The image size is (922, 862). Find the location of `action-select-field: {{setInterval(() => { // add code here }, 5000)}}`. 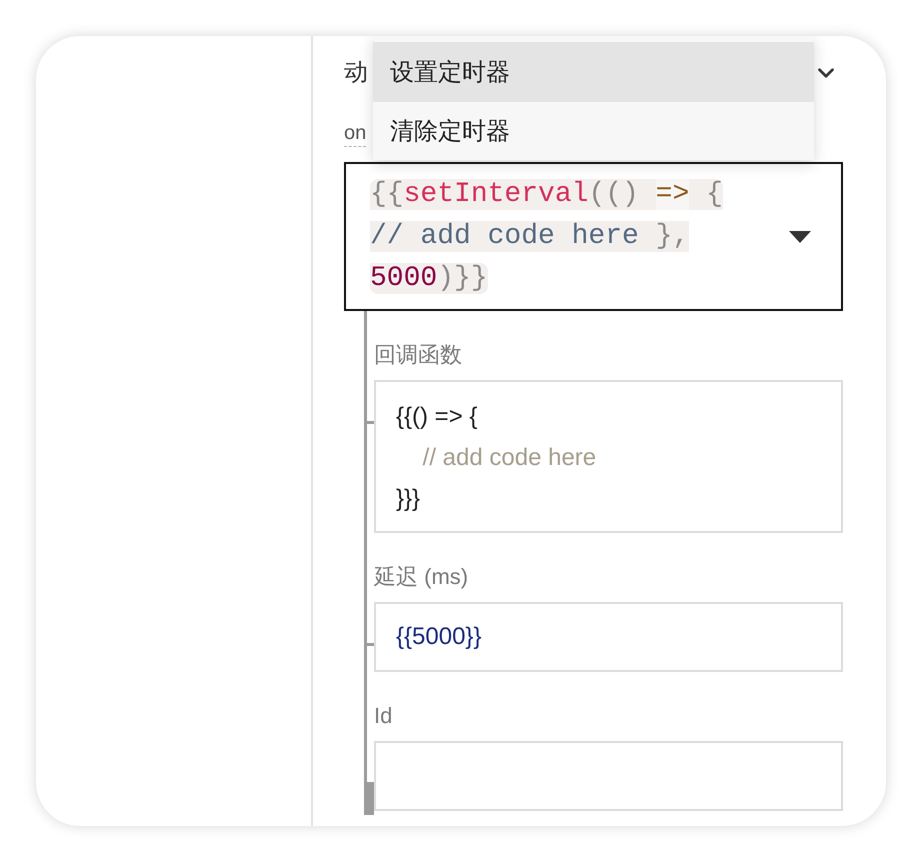

action-select-field: {{setInterval(() => { // add code here }, 5000)}} is located at coordinates (593, 236).